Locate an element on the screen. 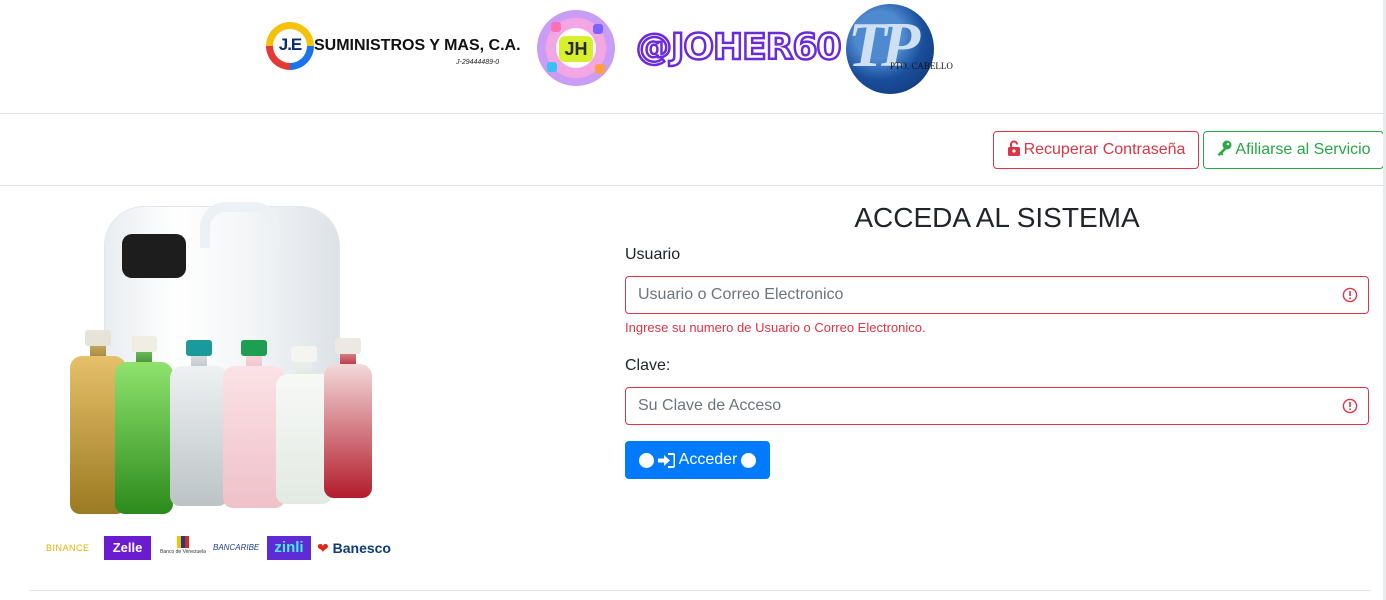  login-button-label: Acceder is located at coordinates (708, 459).